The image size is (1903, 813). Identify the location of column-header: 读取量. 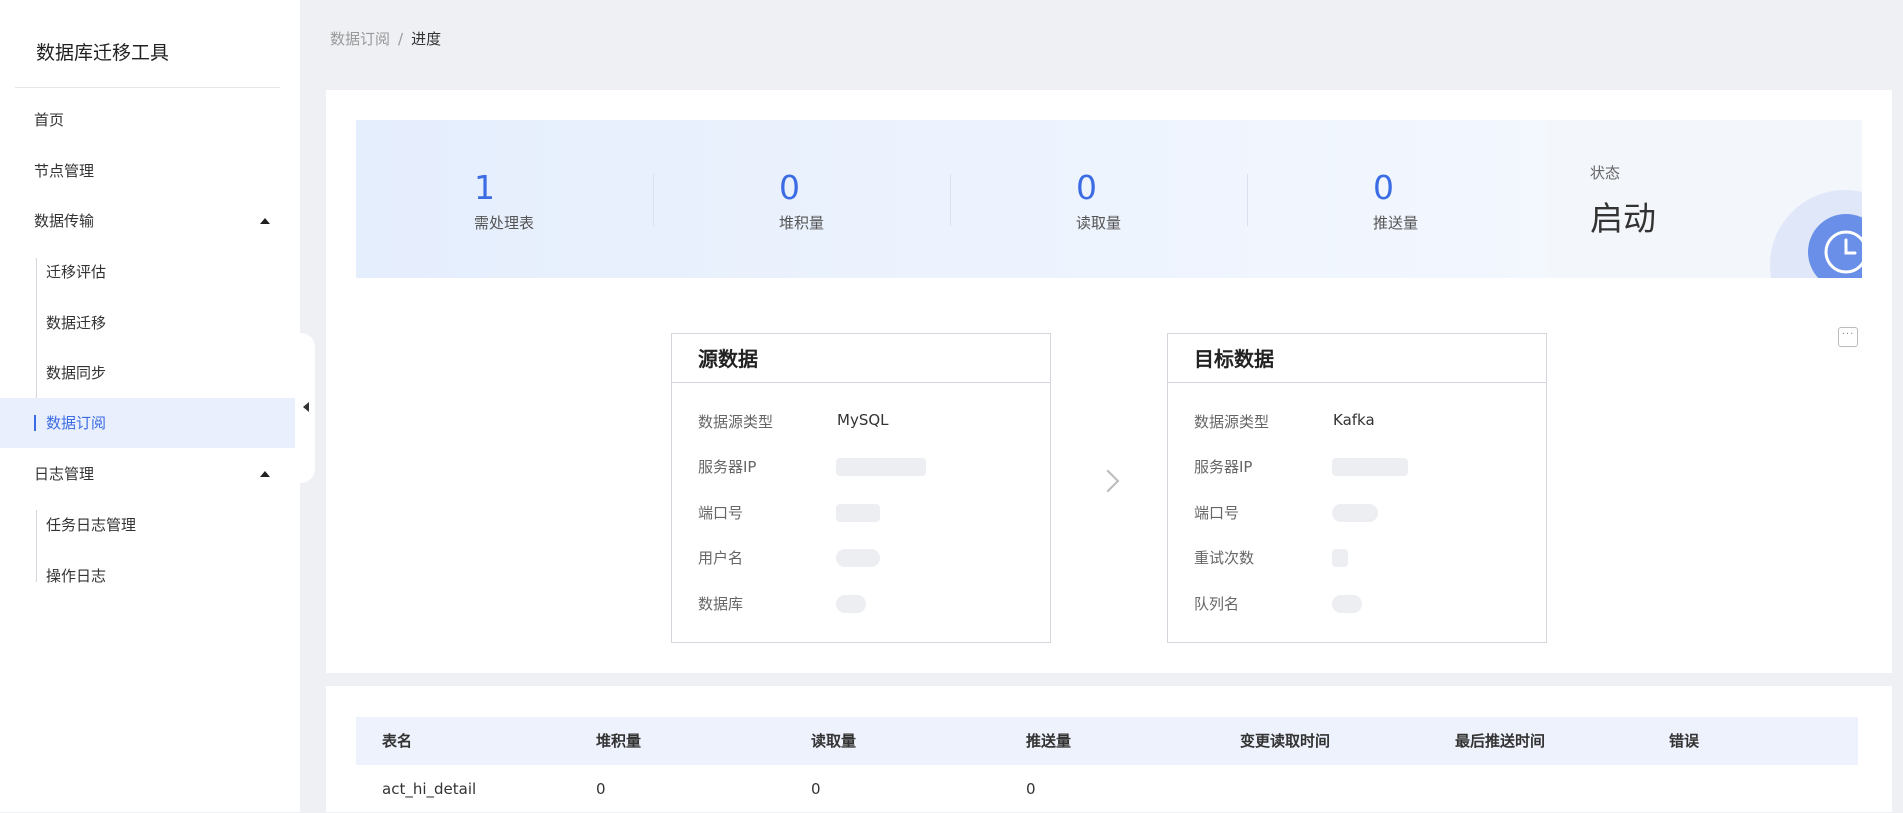
(834, 741).